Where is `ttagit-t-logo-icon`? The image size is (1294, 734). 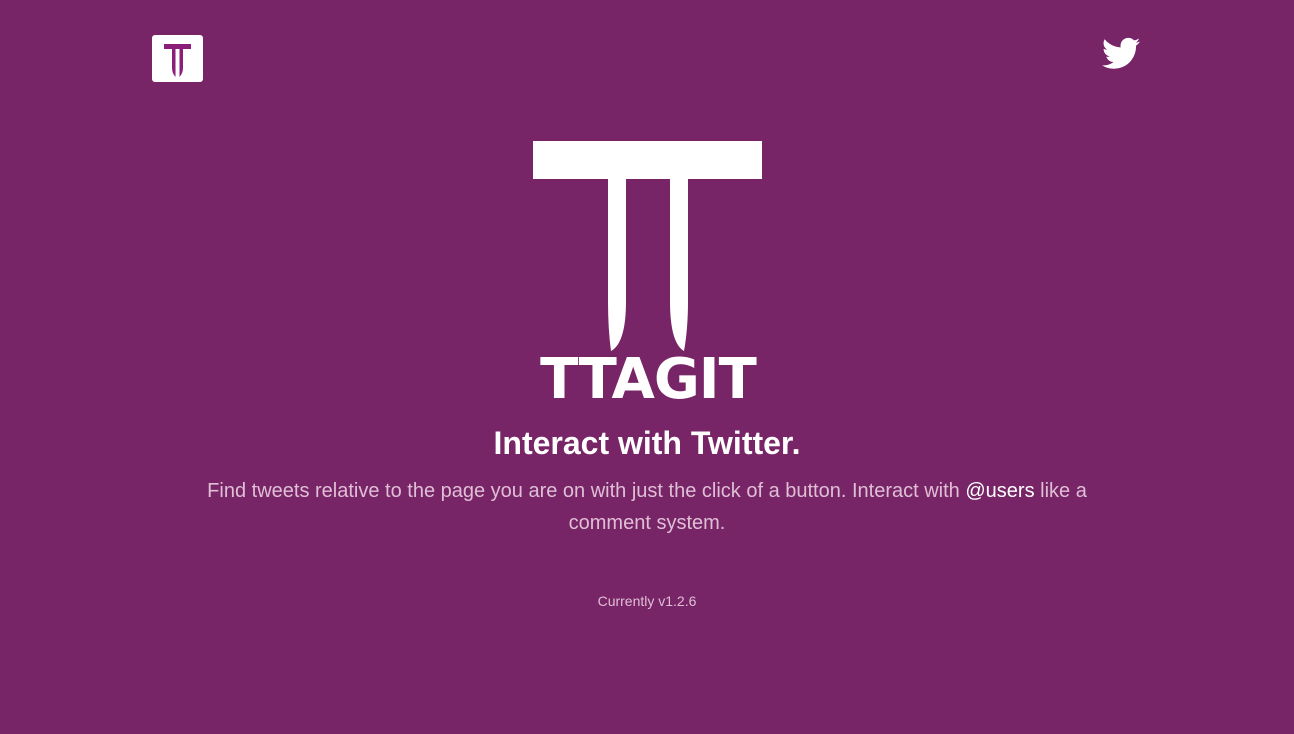
ttagit-t-logo-icon is located at coordinates (177, 60).